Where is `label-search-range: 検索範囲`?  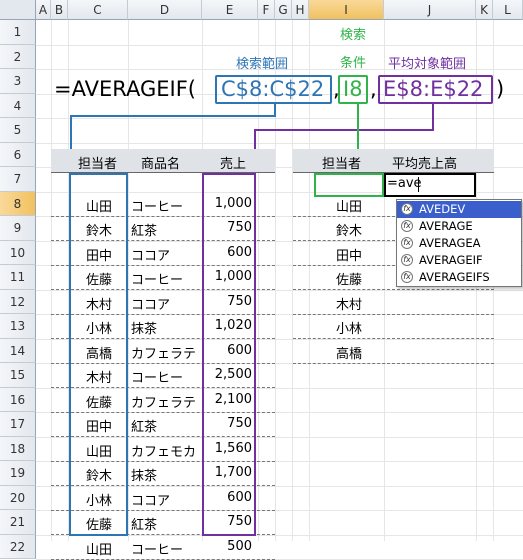 label-search-range: 検索範囲 is located at coordinates (262, 64).